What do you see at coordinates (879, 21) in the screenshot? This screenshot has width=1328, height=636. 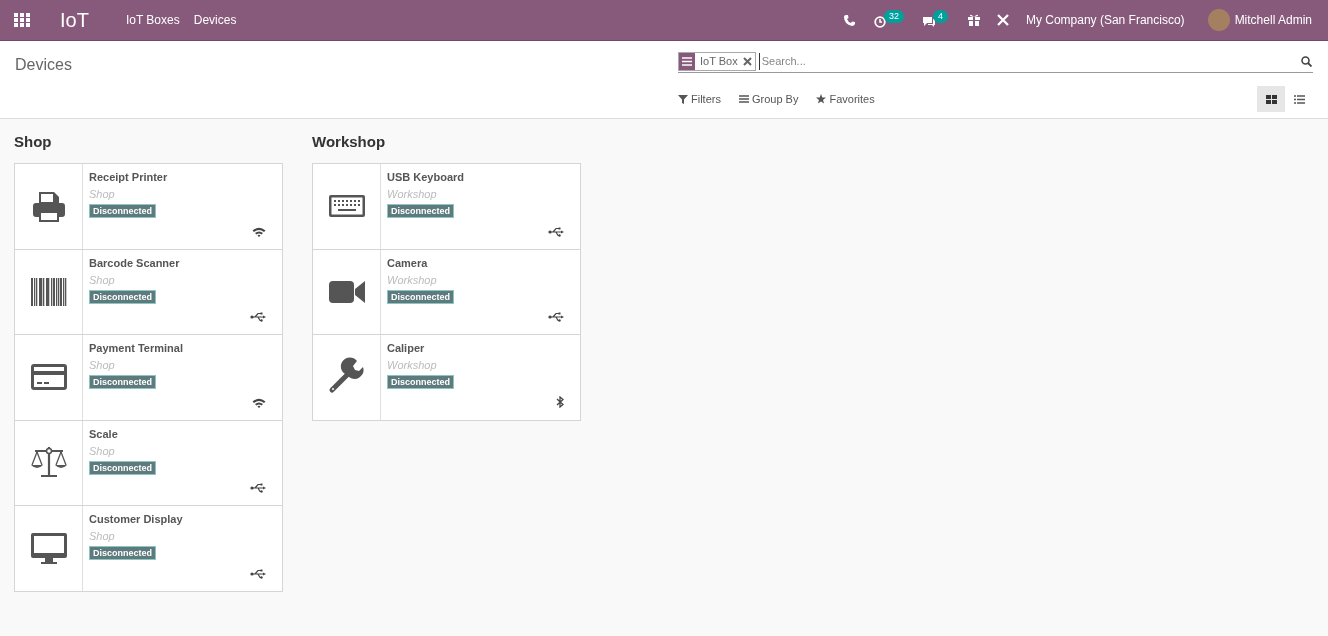 I see `clock-icon` at bounding box center [879, 21].